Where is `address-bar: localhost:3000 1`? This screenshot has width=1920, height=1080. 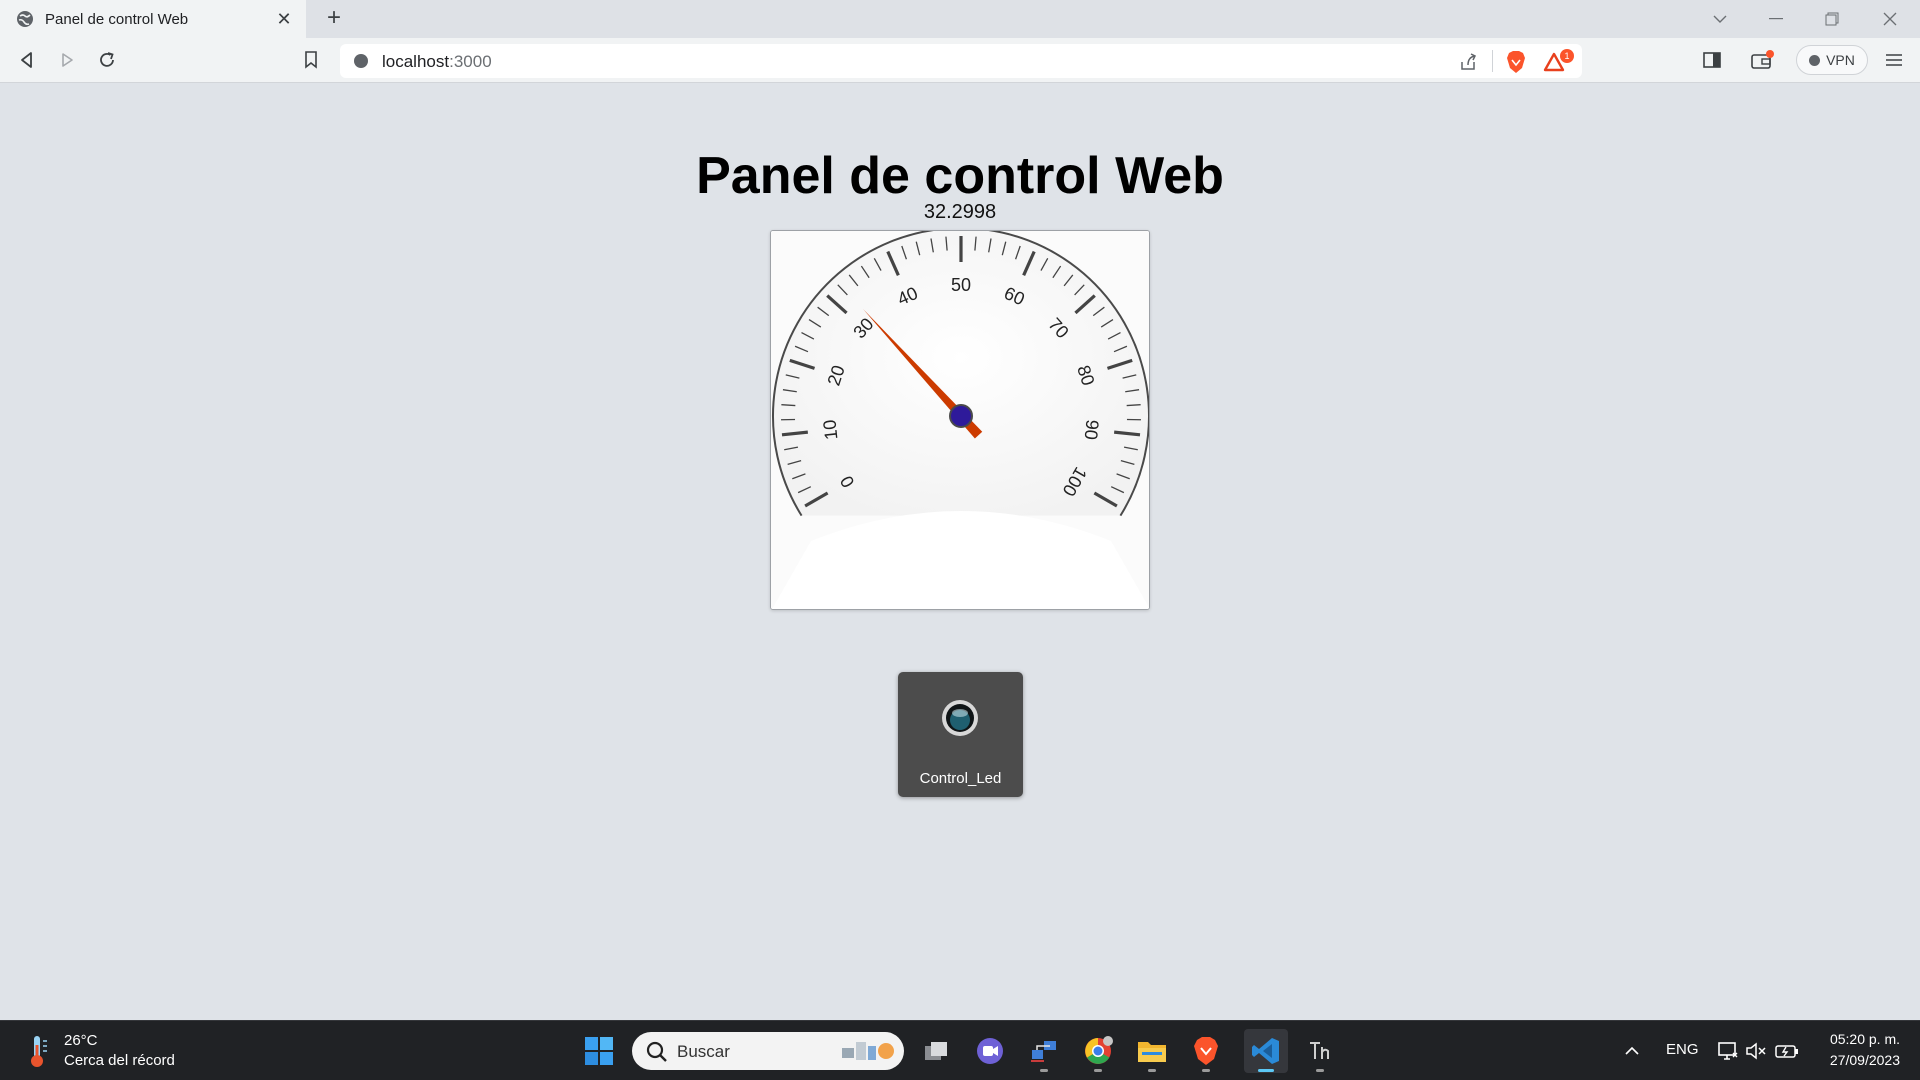
address-bar: localhost:3000 1 is located at coordinates (961, 61).